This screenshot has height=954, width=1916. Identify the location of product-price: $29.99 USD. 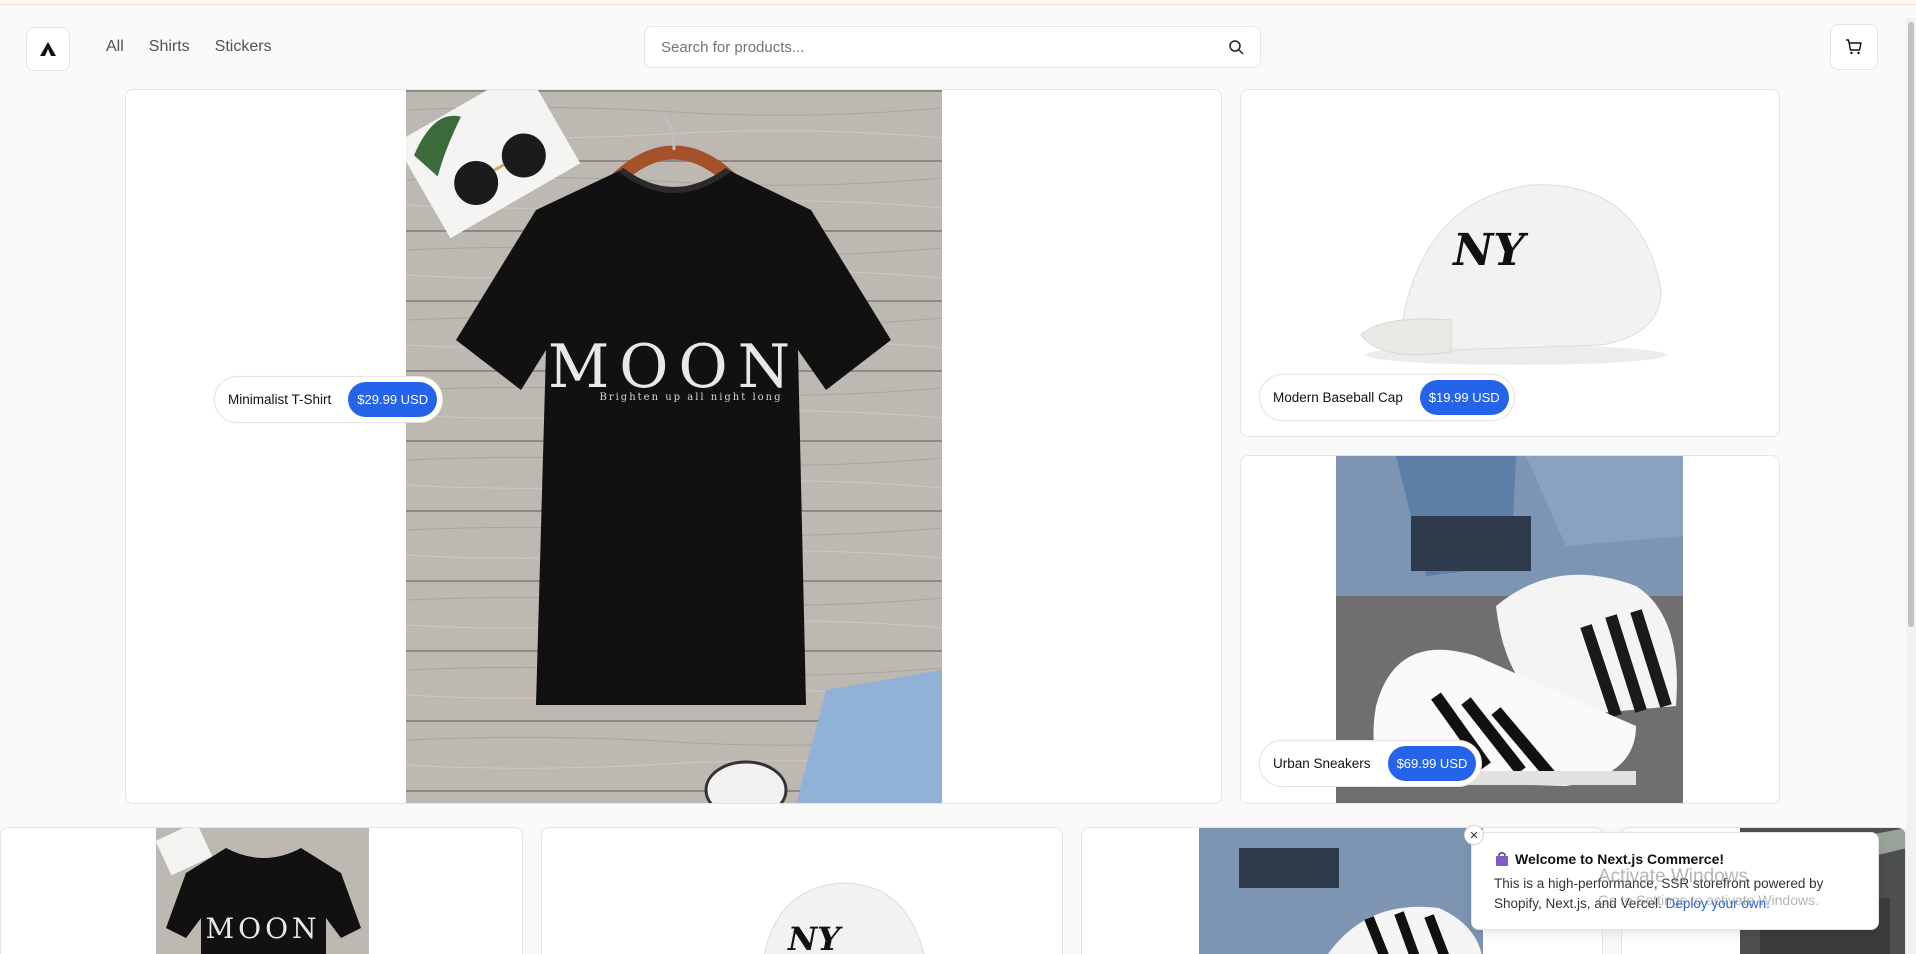
(393, 399).